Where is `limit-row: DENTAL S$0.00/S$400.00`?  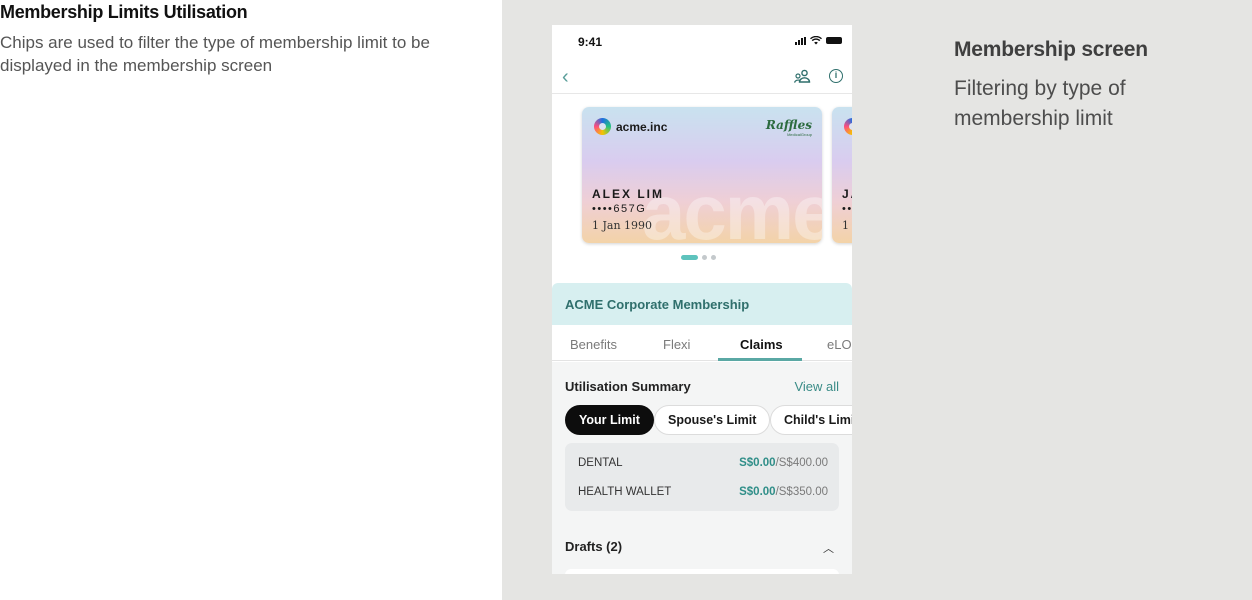 limit-row: DENTAL S$0.00/S$400.00 is located at coordinates (703, 465).